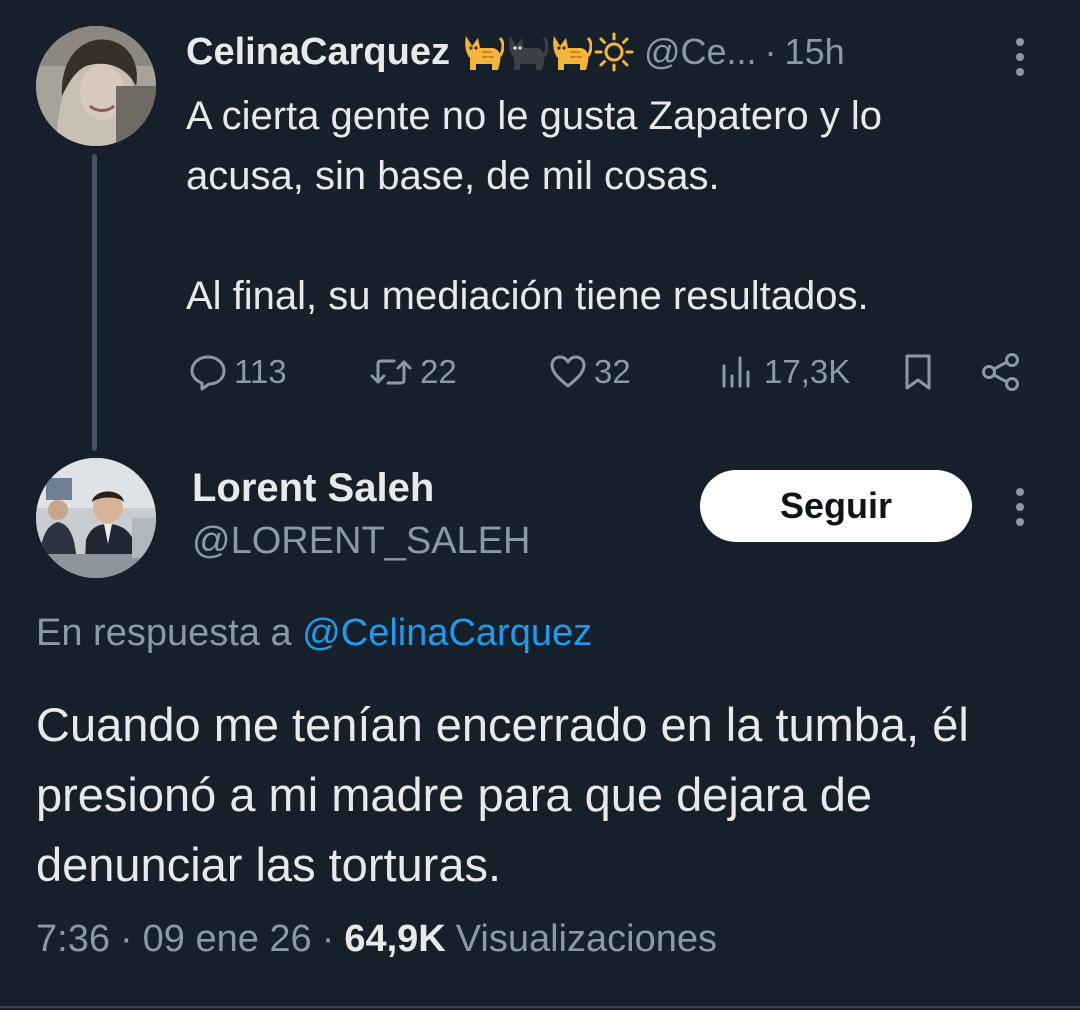  I want to click on like-count: 32, so click(612, 371).